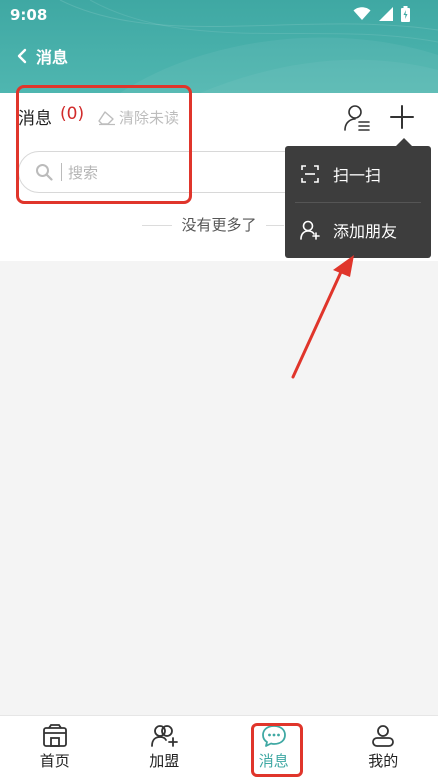  Describe the element at coordinates (54, 735) in the screenshot. I see `home-icon` at that location.